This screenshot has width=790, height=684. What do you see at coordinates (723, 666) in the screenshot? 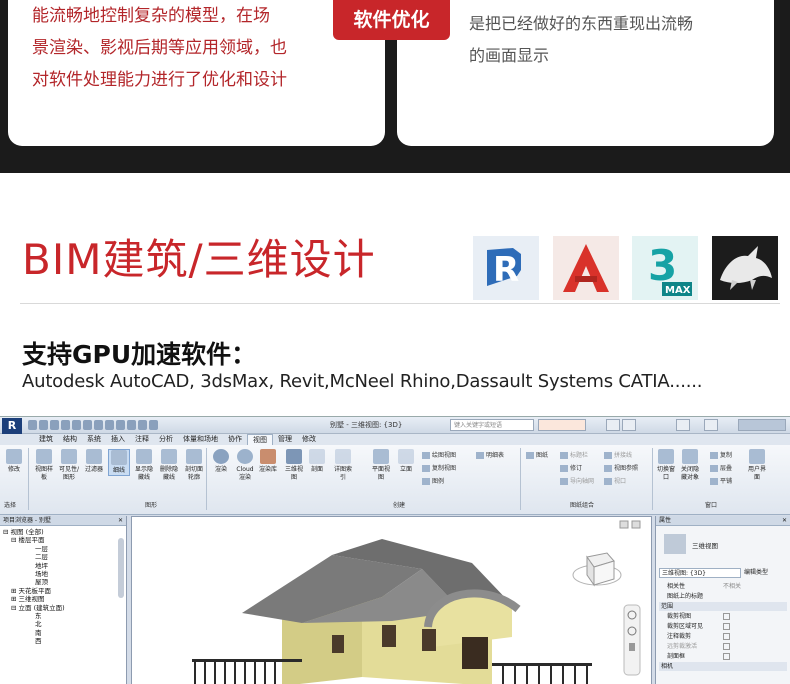
I see `property-section: 相机` at bounding box center [723, 666].